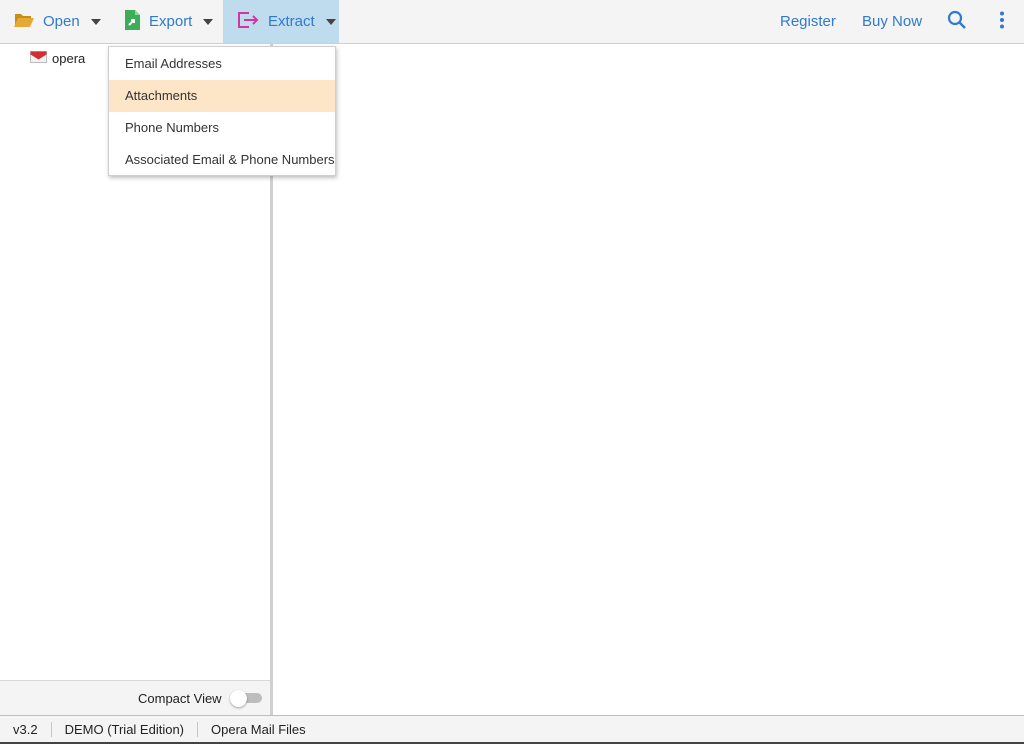  I want to click on edition-label: DEMO (Trial Edition), so click(124, 729).